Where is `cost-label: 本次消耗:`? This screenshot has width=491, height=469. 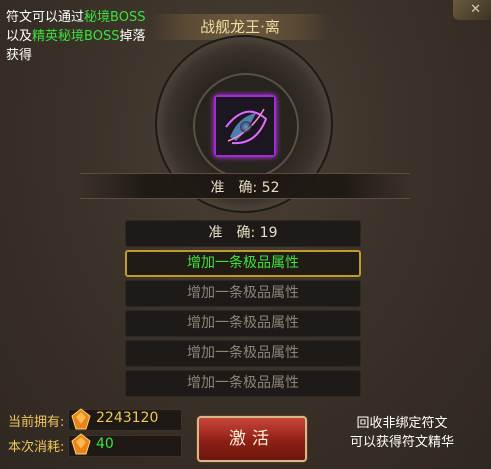
cost-label: 本次消耗: is located at coordinates (36, 447).